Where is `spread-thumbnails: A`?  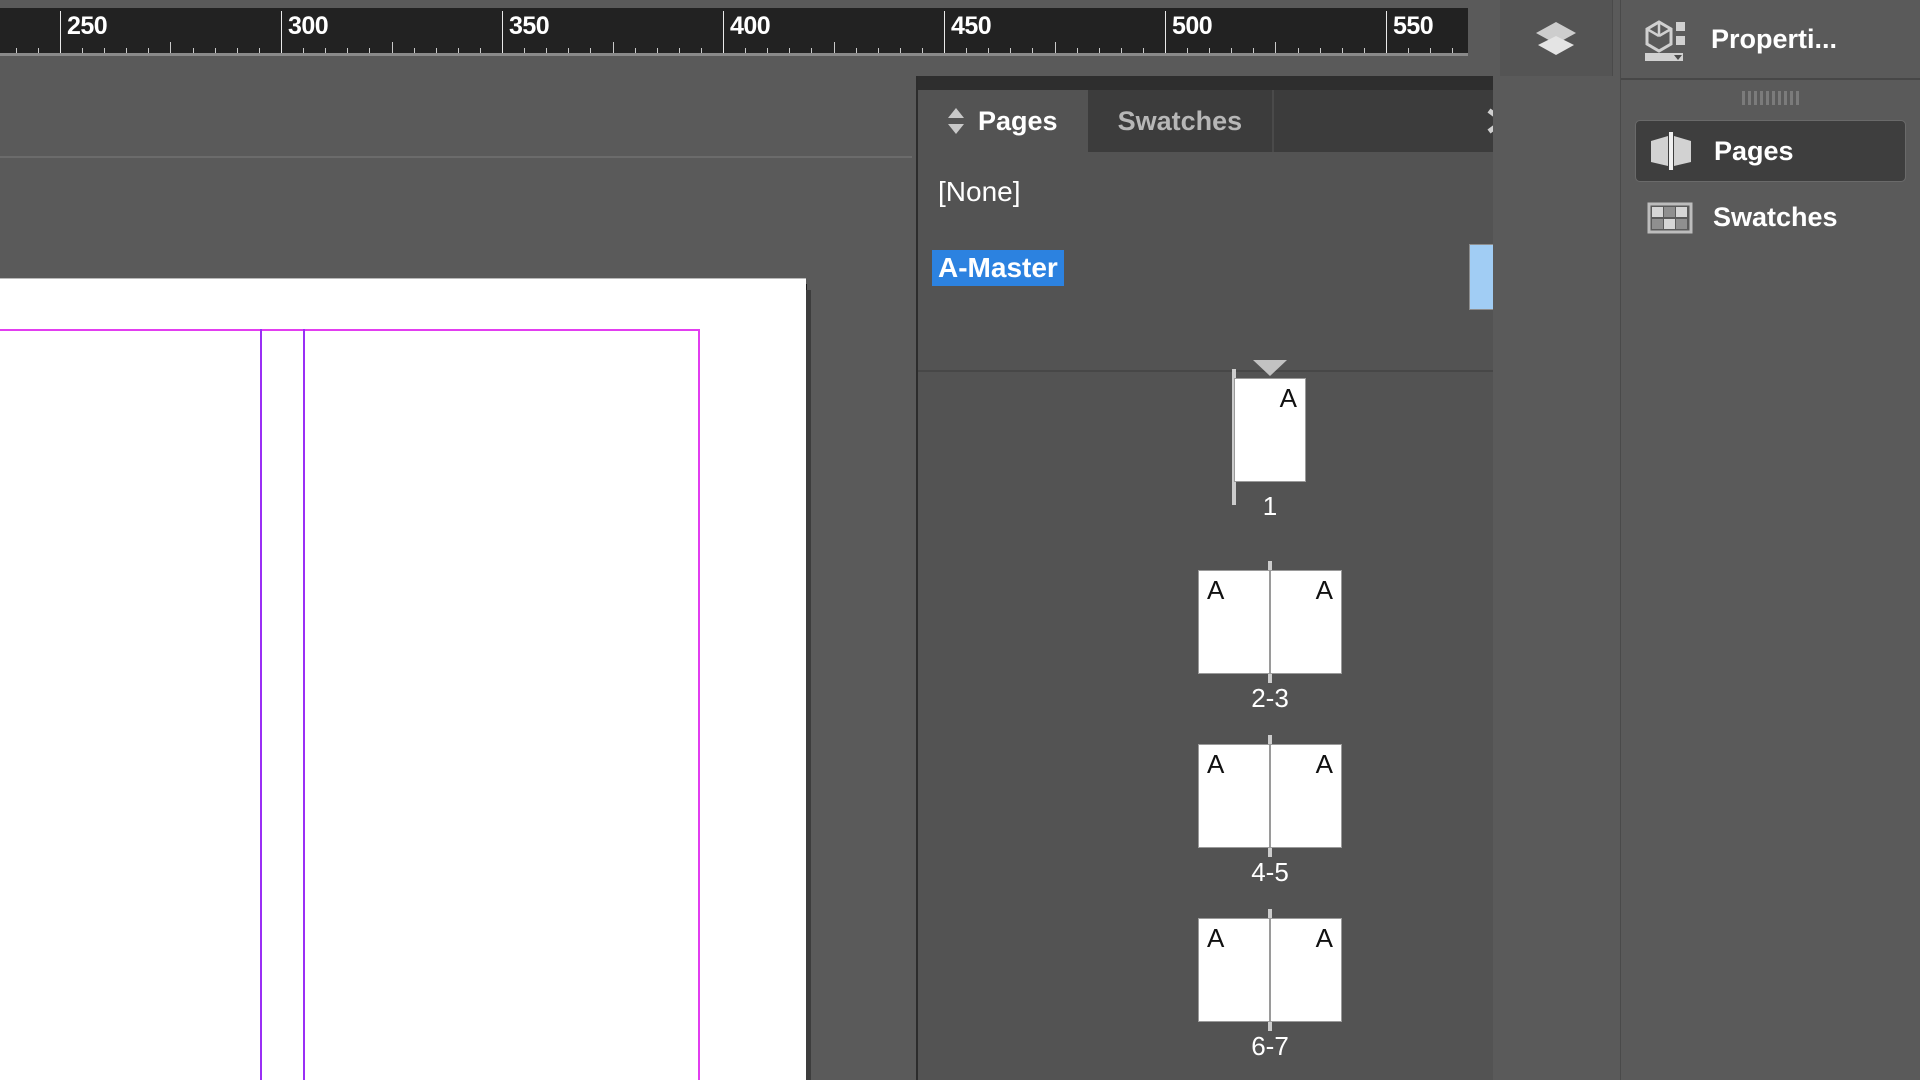
spread-thumbnails: A is located at coordinates (1270, 430).